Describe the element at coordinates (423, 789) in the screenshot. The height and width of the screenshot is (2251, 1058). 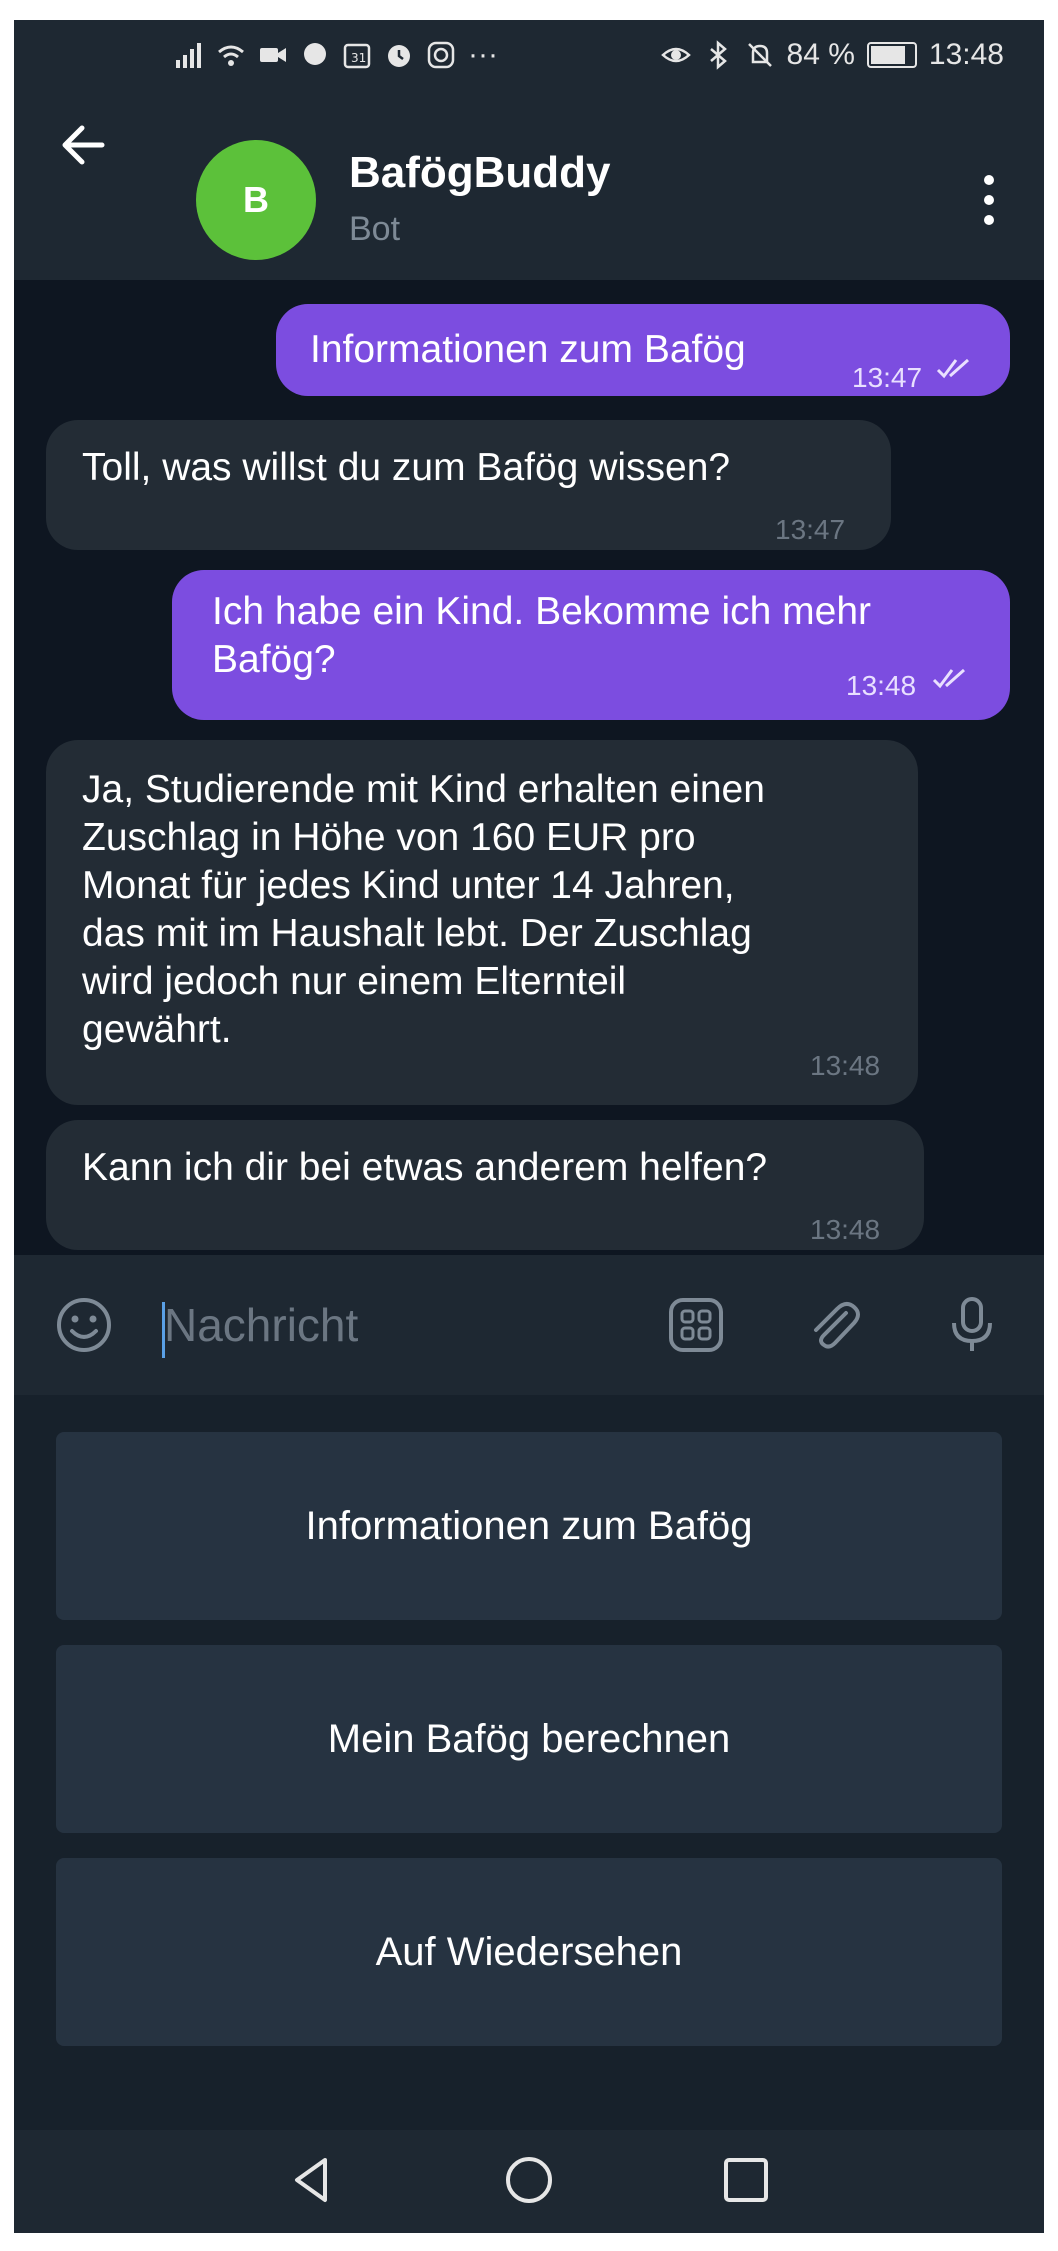
I see `message-line: Ja, Studierende mit Kind erhalten einen` at that location.